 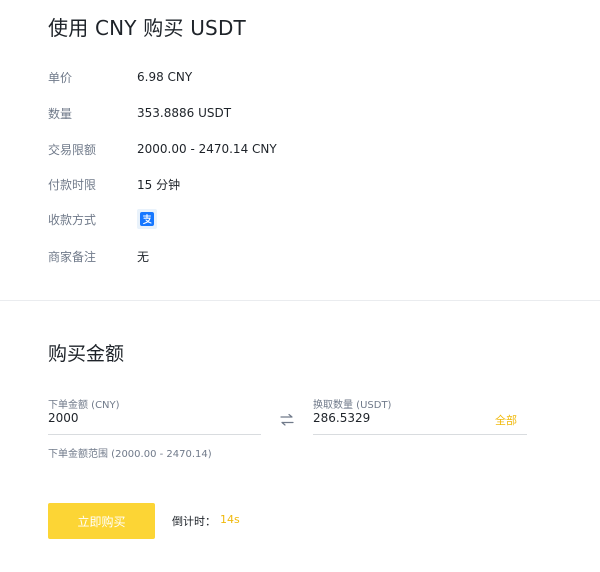 I want to click on unit-price-value: 6.98 CNY, so click(x=165, y=77).